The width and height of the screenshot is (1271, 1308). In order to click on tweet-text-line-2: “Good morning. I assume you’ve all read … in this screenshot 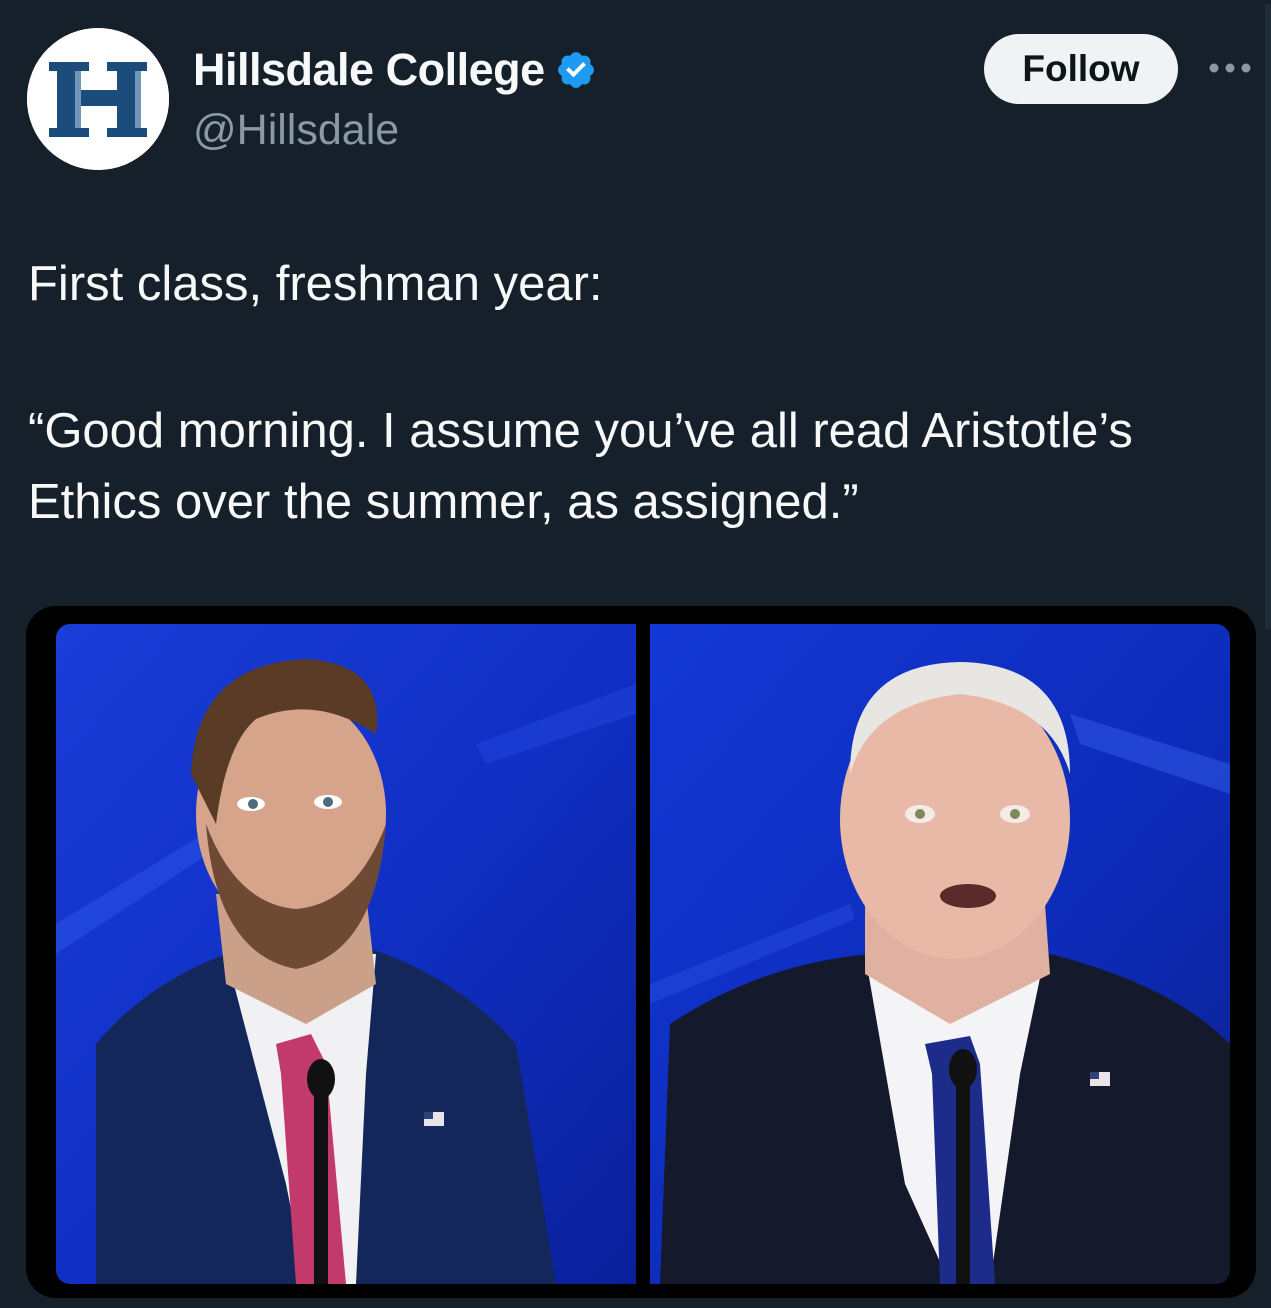, I will do `click(580, 431)`.